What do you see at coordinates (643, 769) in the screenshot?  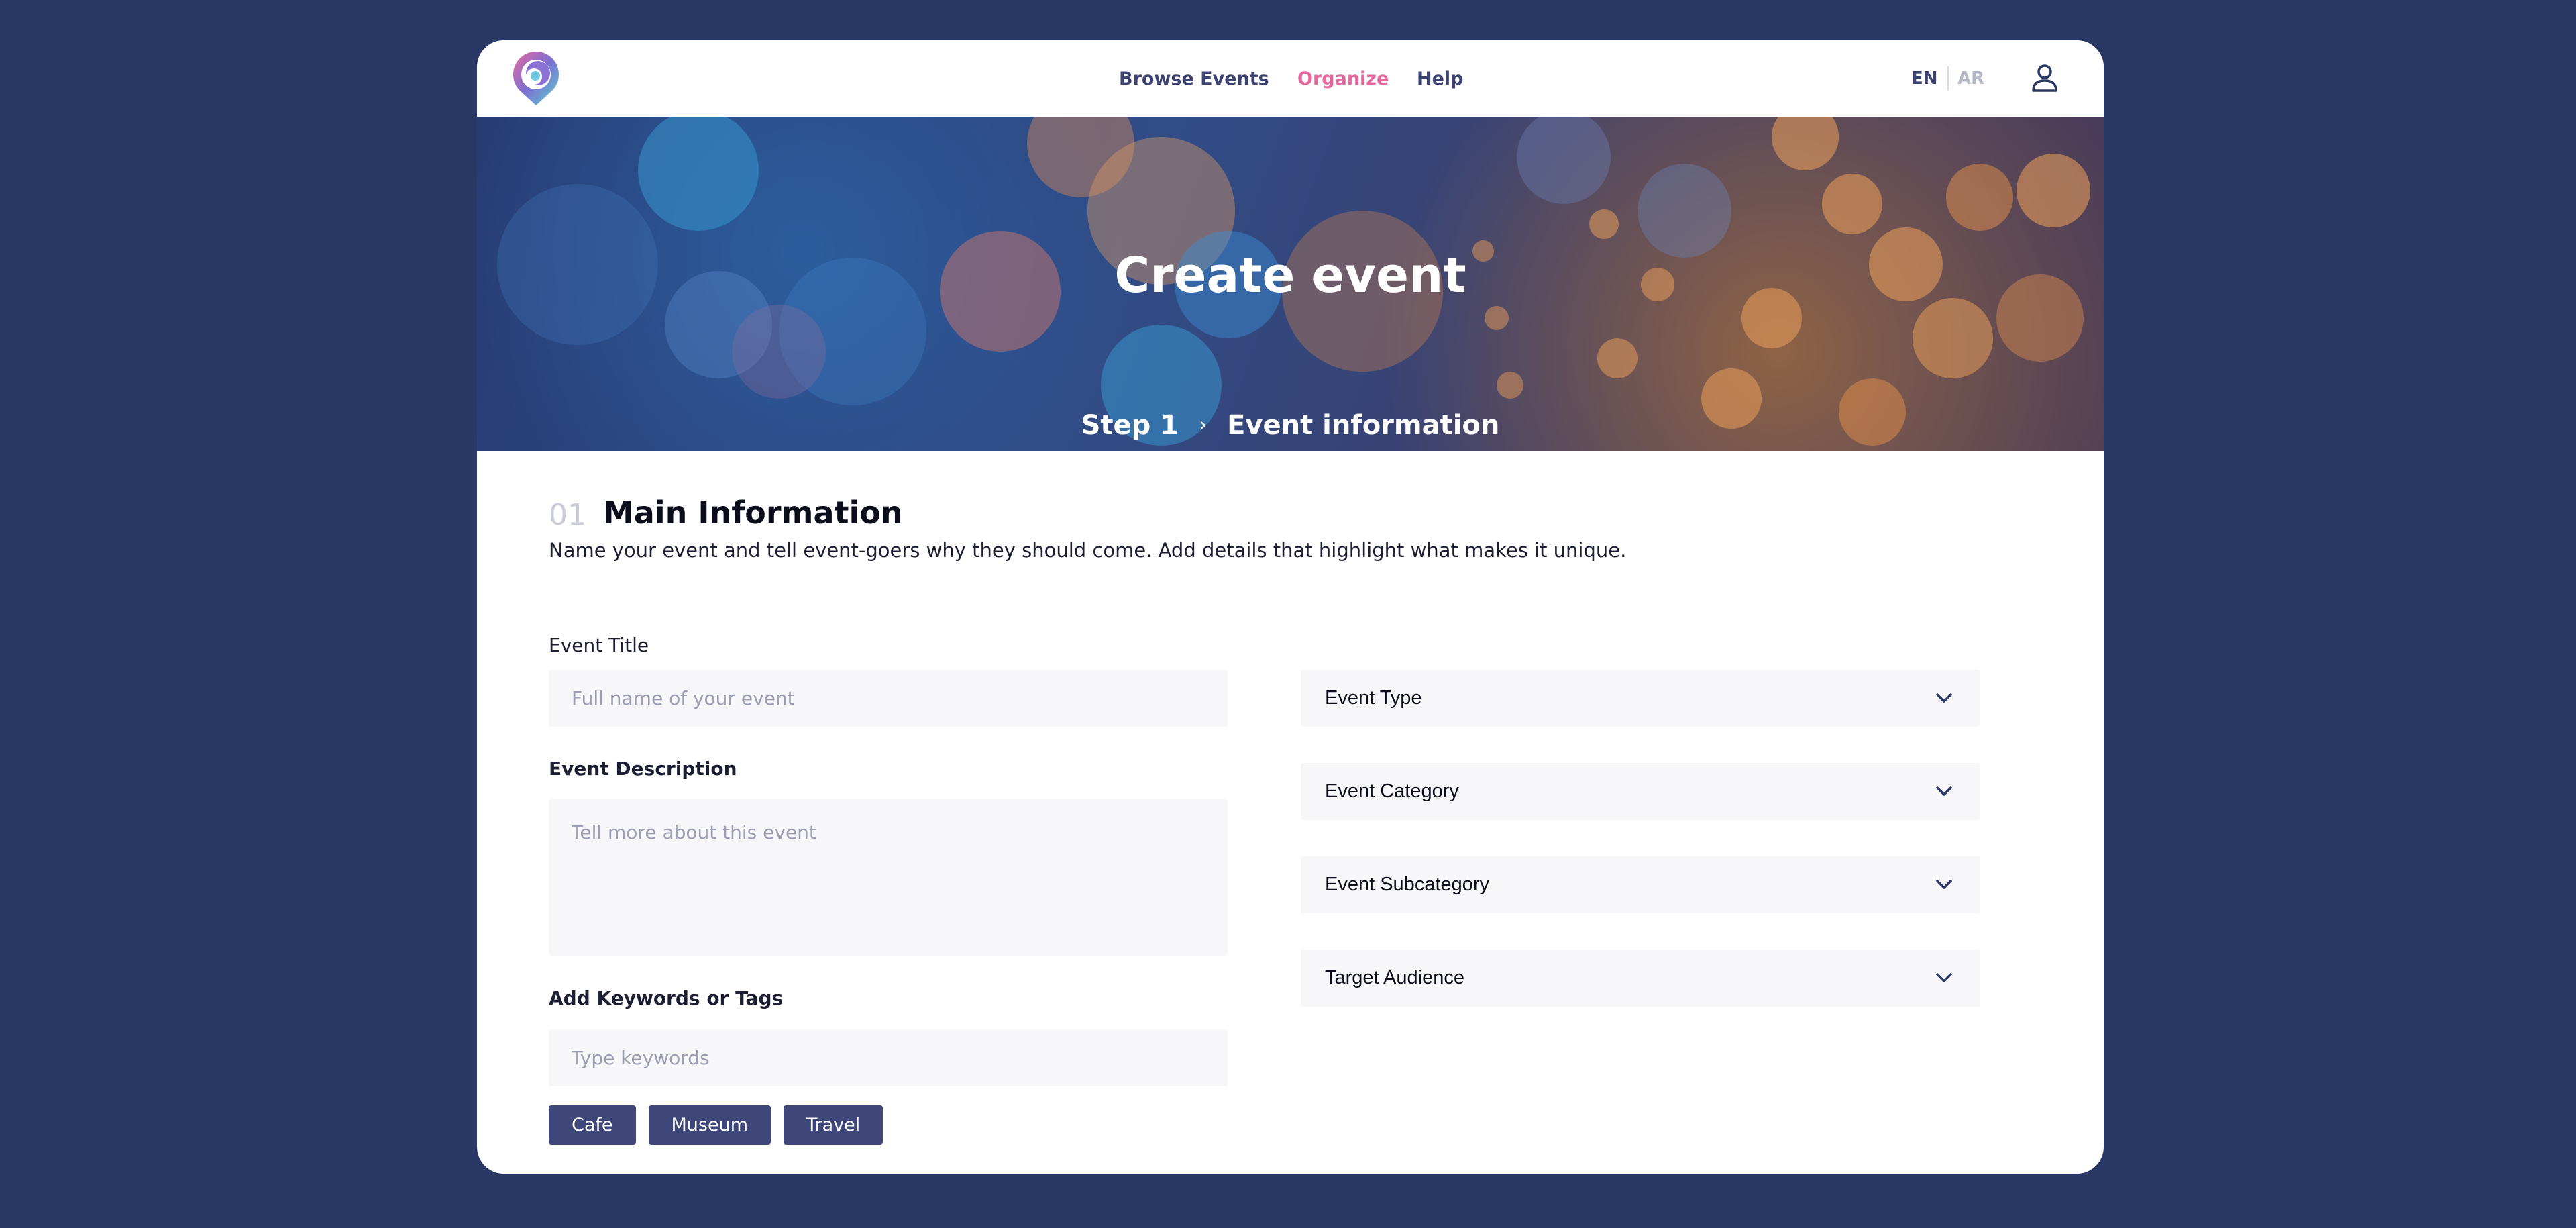 I see `event-description-label: Event Description` at bounding box center [643, 769].